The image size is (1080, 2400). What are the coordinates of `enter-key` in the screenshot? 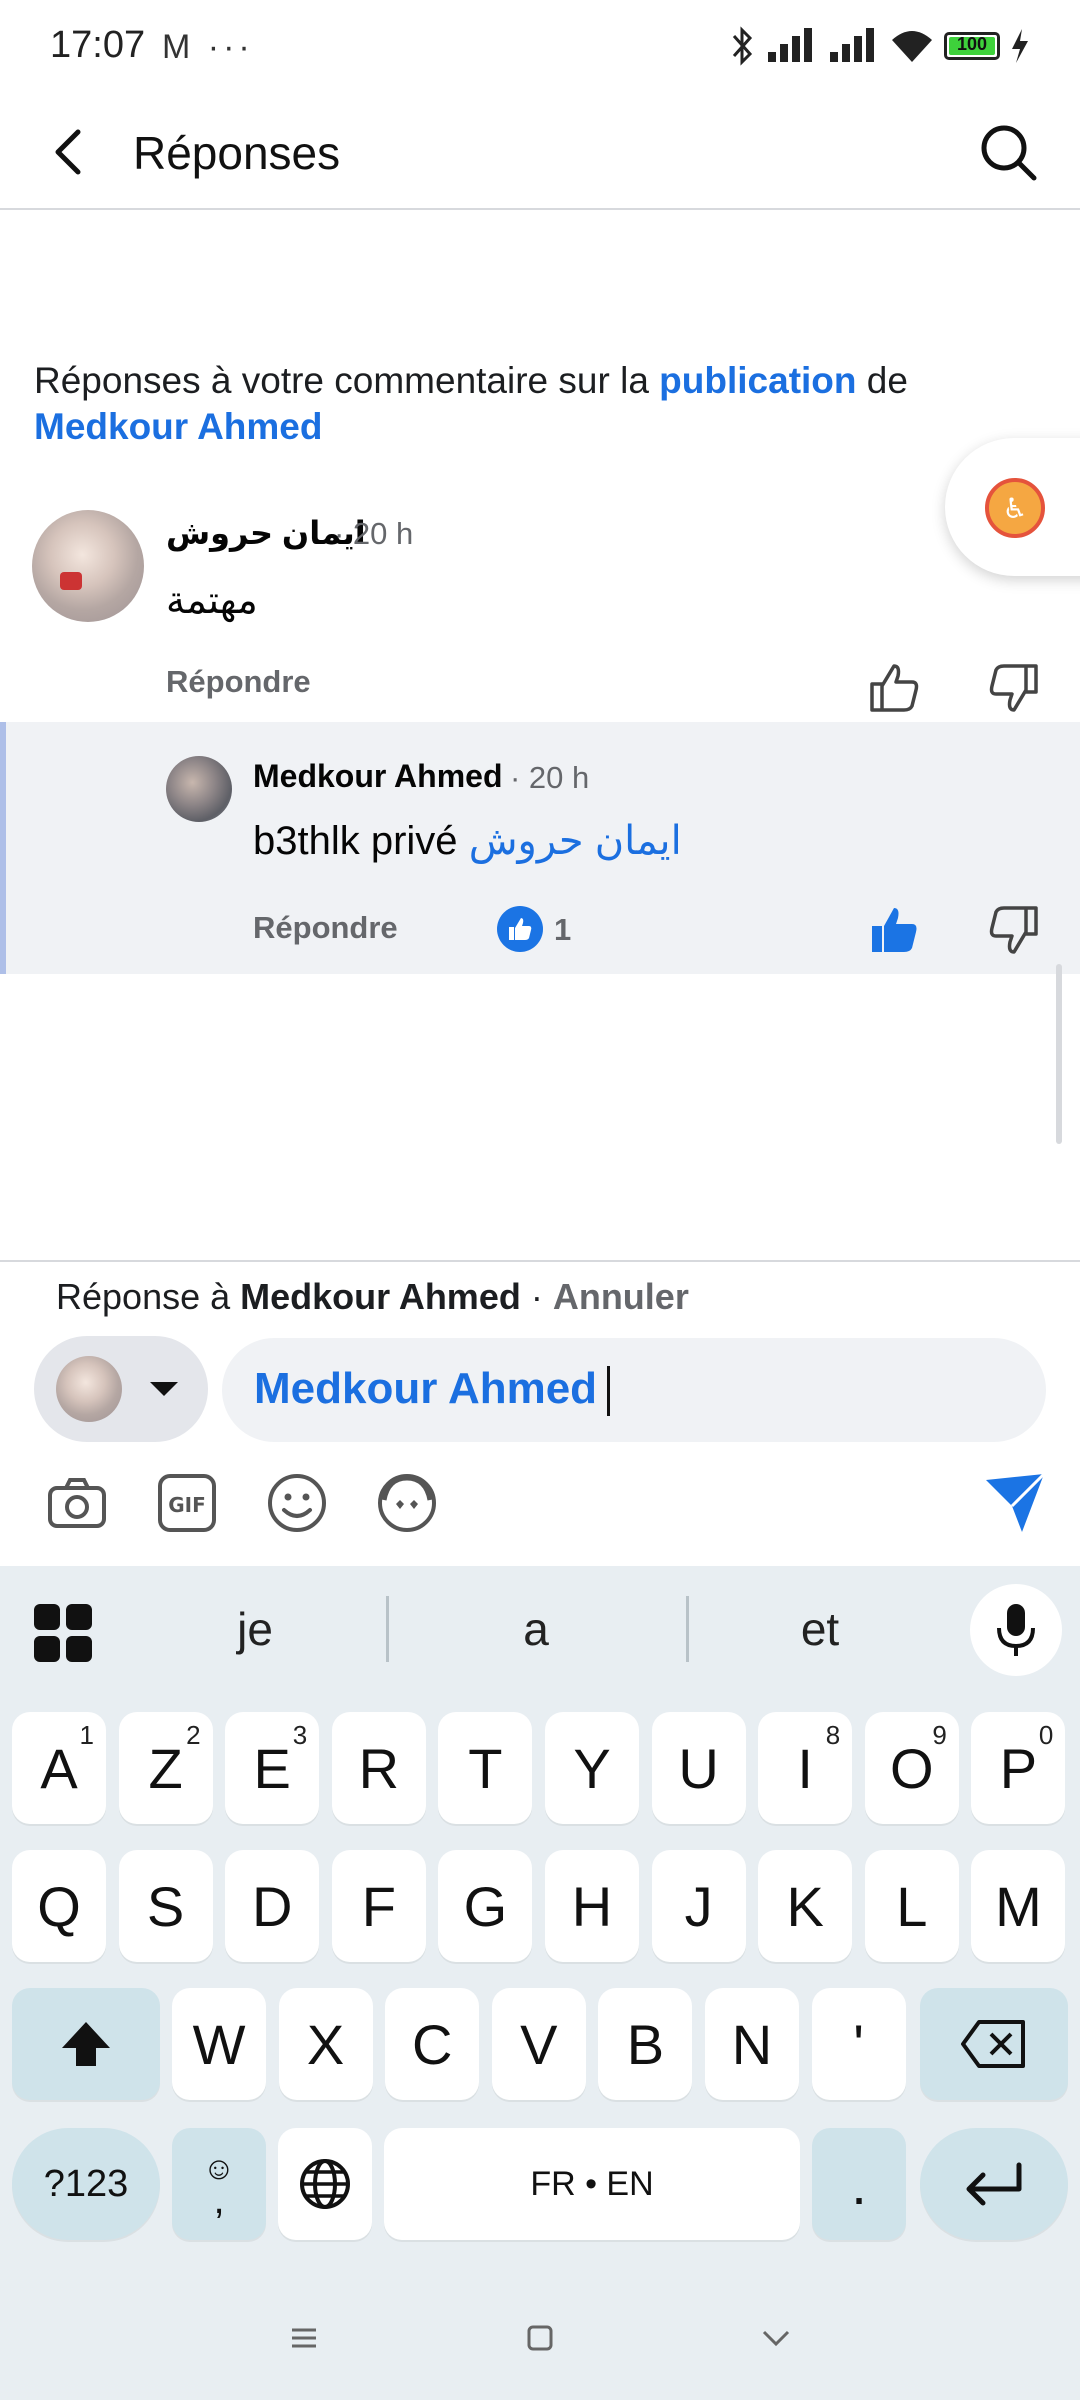 It's located at (994, 2184).